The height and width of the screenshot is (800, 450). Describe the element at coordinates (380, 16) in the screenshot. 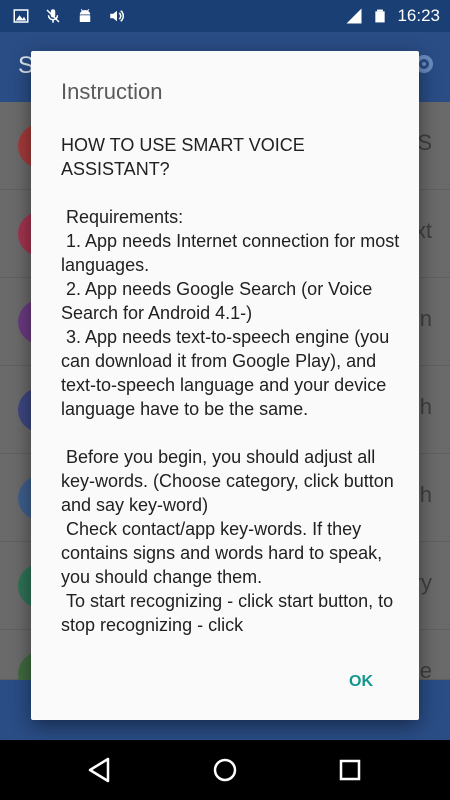

I see `battery-icon` at that location.